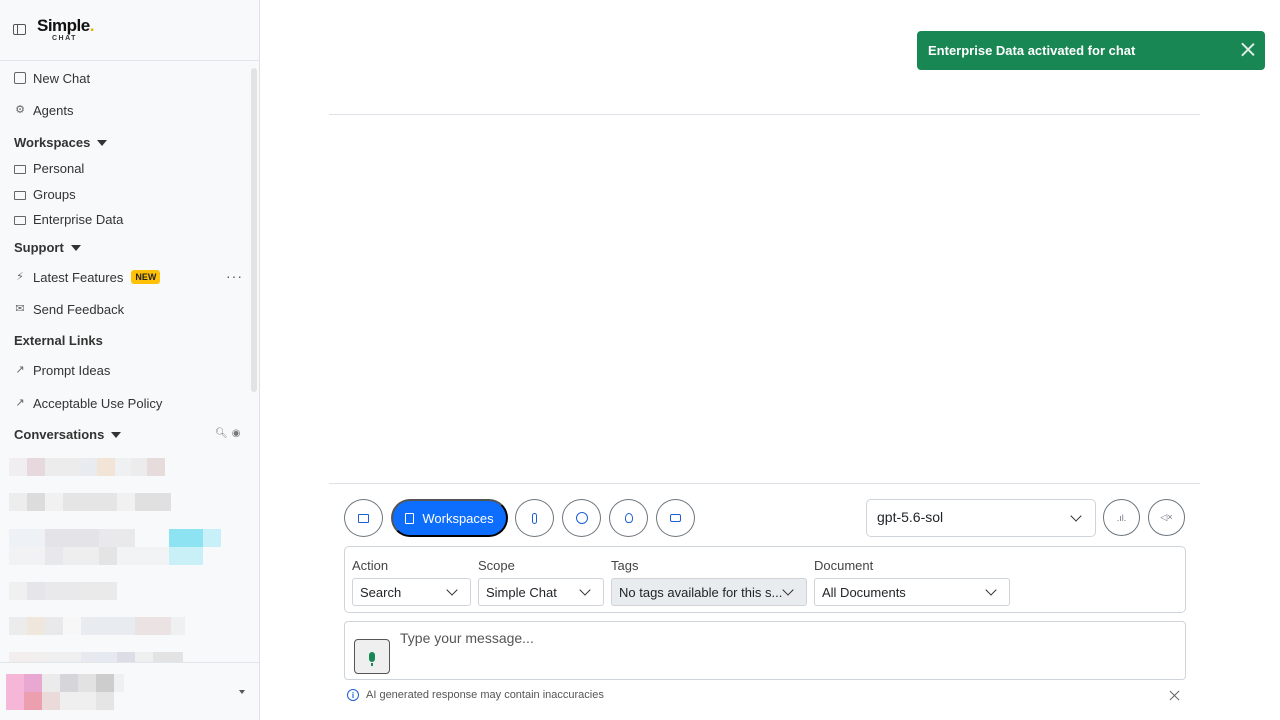  I want to click on document-select: All Documents, so click(912, 592).